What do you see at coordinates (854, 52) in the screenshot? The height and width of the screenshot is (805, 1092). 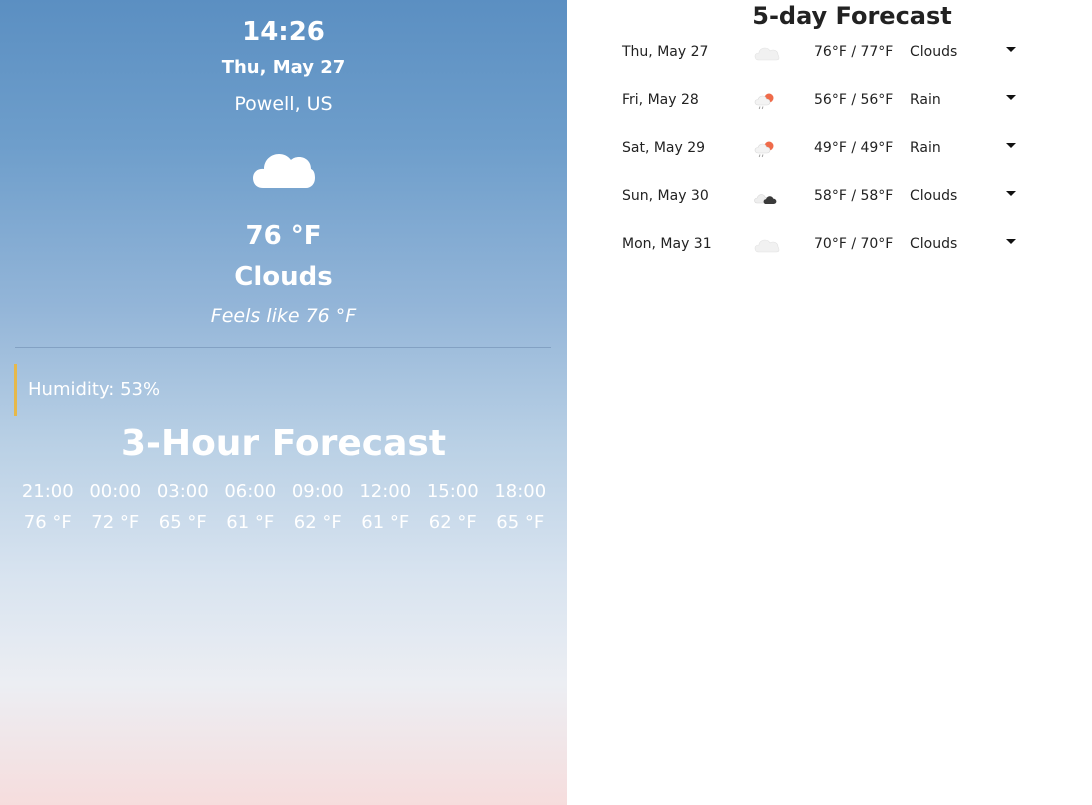 I see `daily-temps: 76°F / 77°F` at bounding box center [854, 52].